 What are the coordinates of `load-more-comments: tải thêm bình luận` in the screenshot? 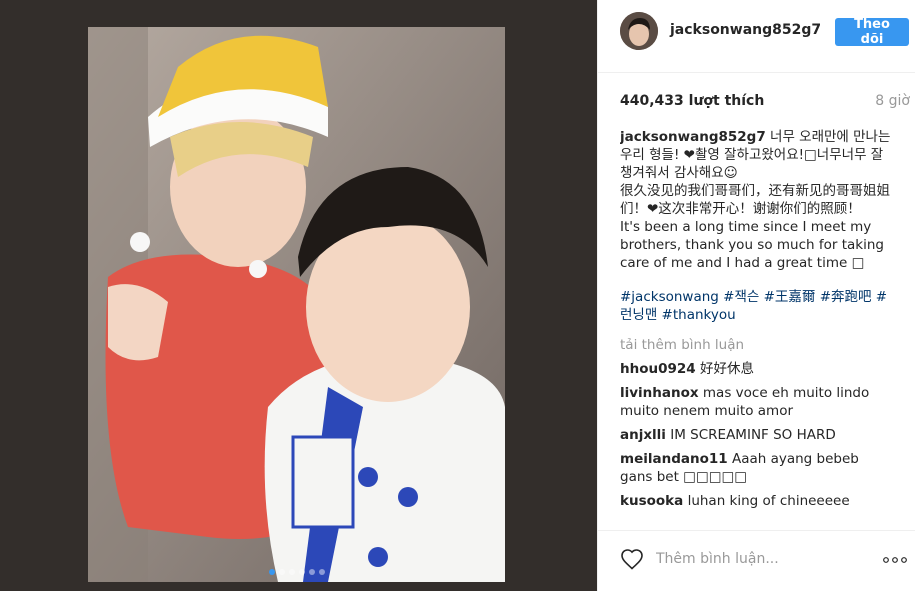 It's located at (756, 345).